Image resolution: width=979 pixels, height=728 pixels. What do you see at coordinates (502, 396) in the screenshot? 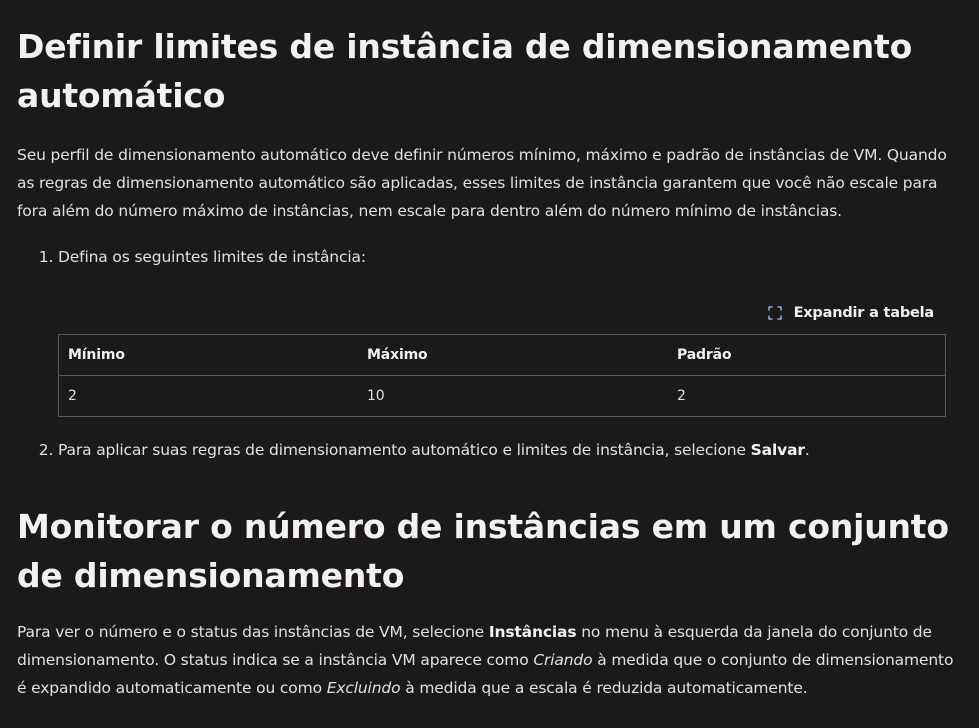
I see `table-row: 2 10 2` at bounding box center [502, 396].